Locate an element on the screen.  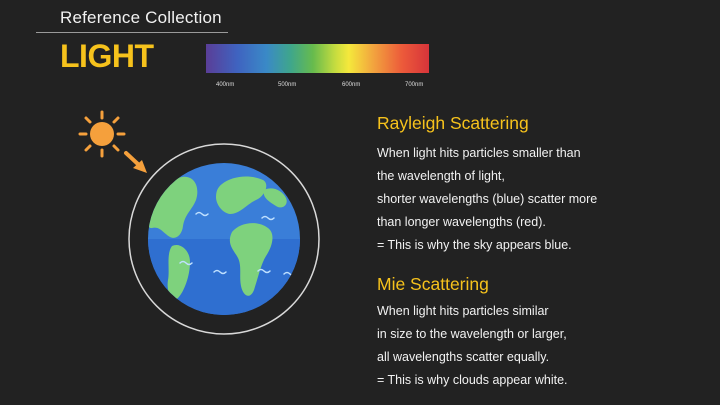
mie-line: in size to the wavelength or larger, is located at coordinates (472, 334).